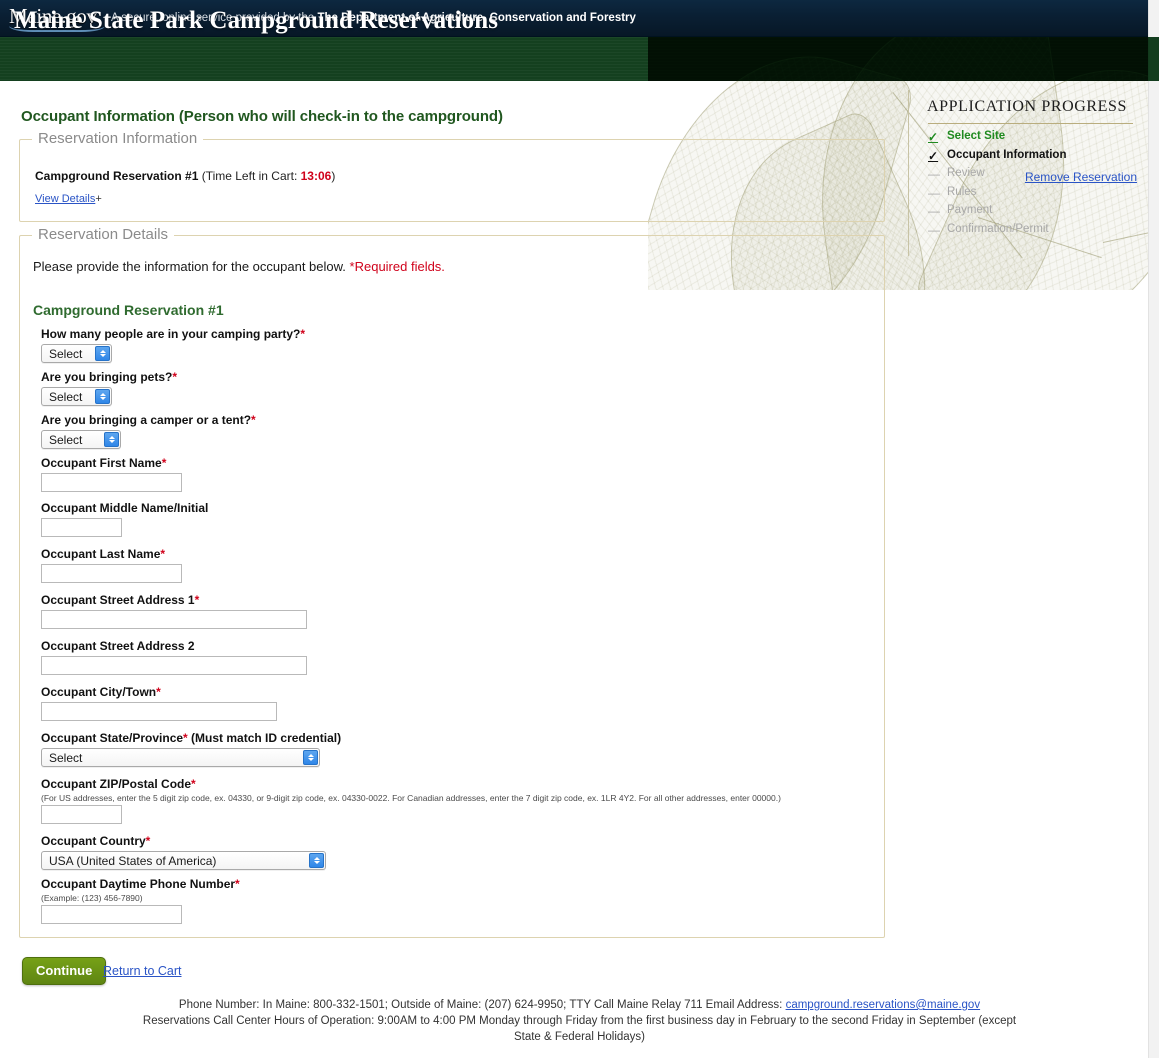 This screenshot has width=1159, height=1058. I want to click on required-fields-note: *Required fields., so click(397, 266).